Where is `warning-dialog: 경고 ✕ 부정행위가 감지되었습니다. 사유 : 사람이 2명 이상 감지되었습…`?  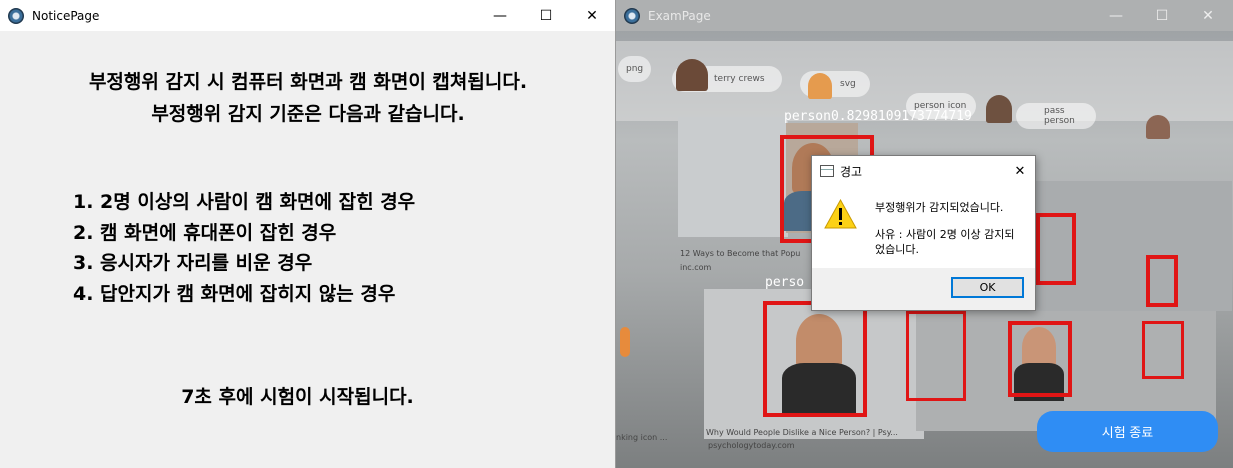
warning-dialog: 경고 ✕ 부정행위가 감지되었습니다. 사유 : 사람이 2명 이상 감지되었습… is located at coordinates (923, 233).